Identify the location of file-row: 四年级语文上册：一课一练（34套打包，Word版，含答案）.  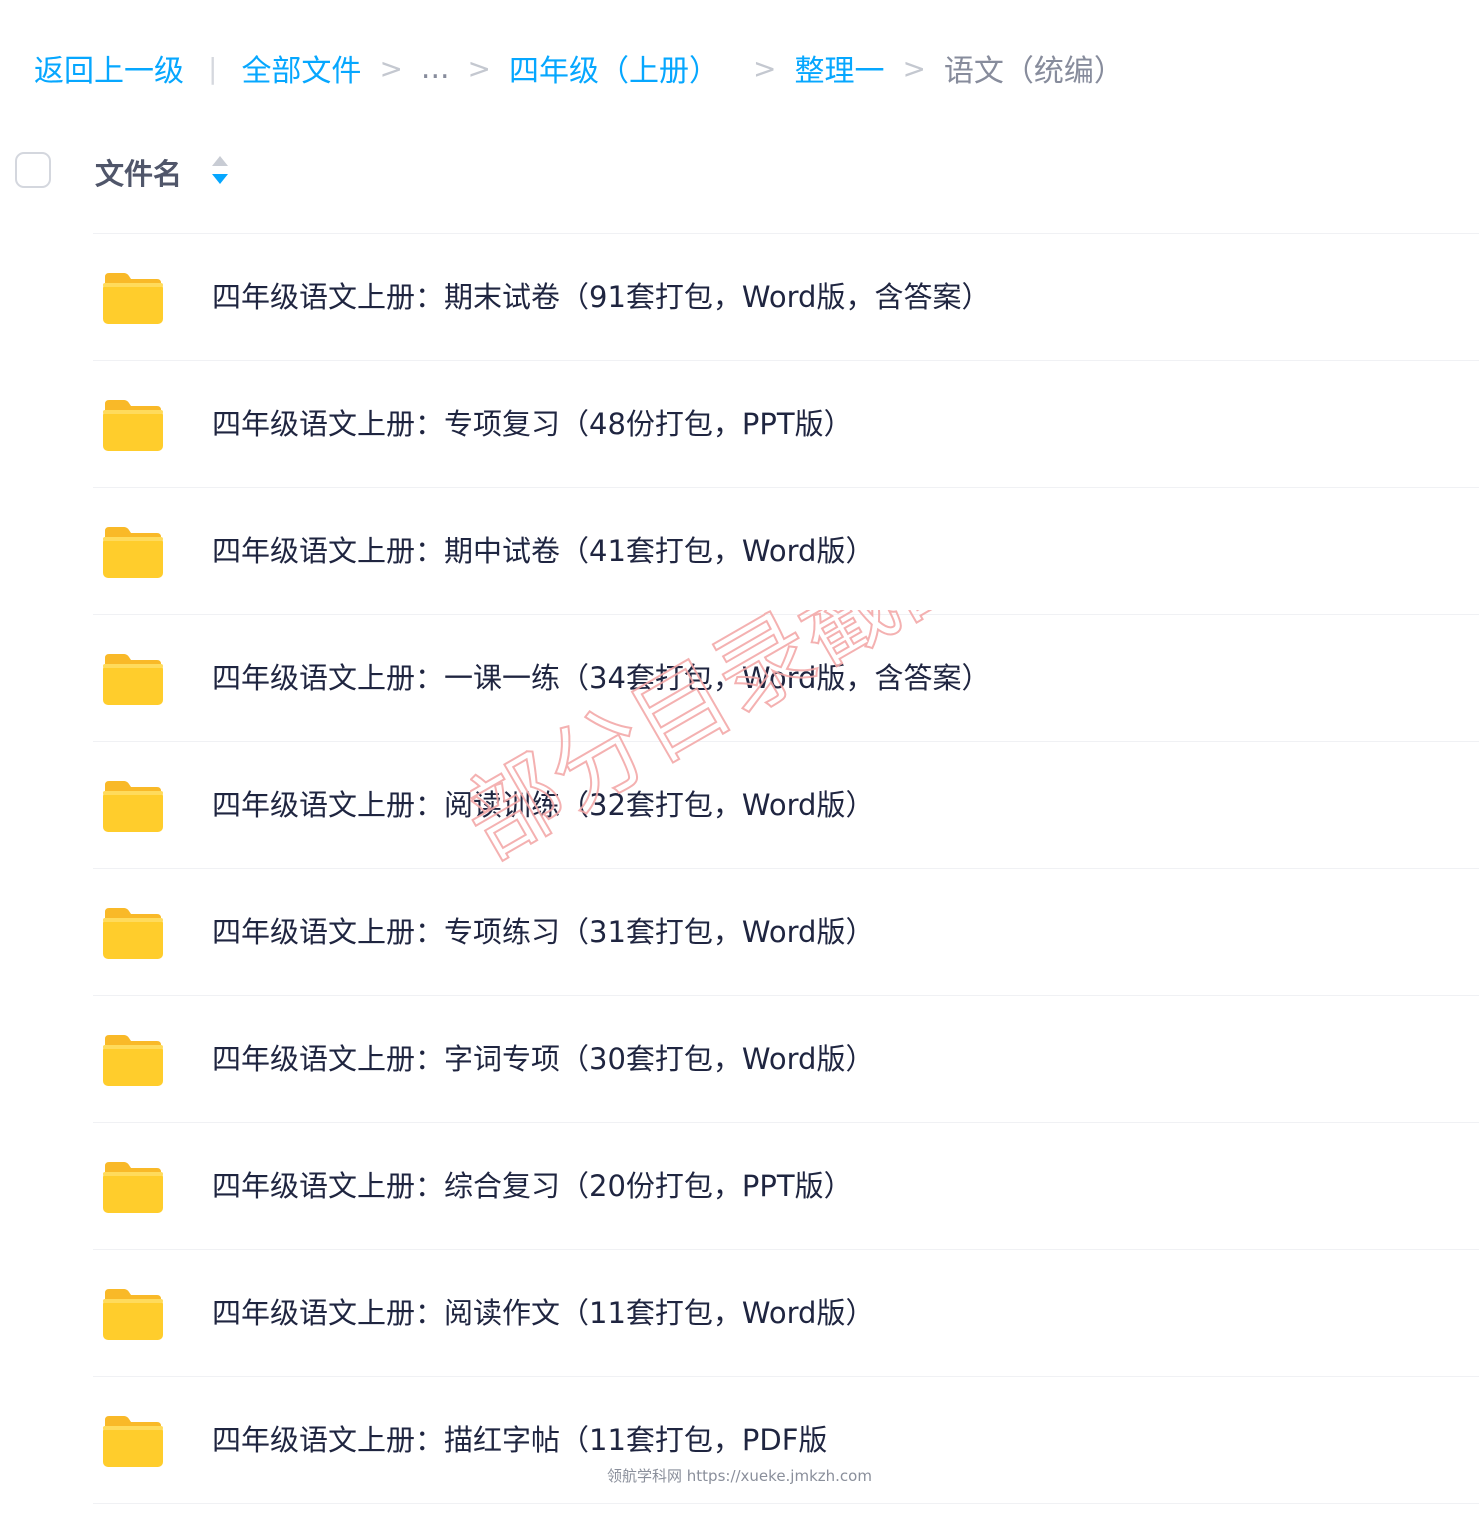
(786, 678).